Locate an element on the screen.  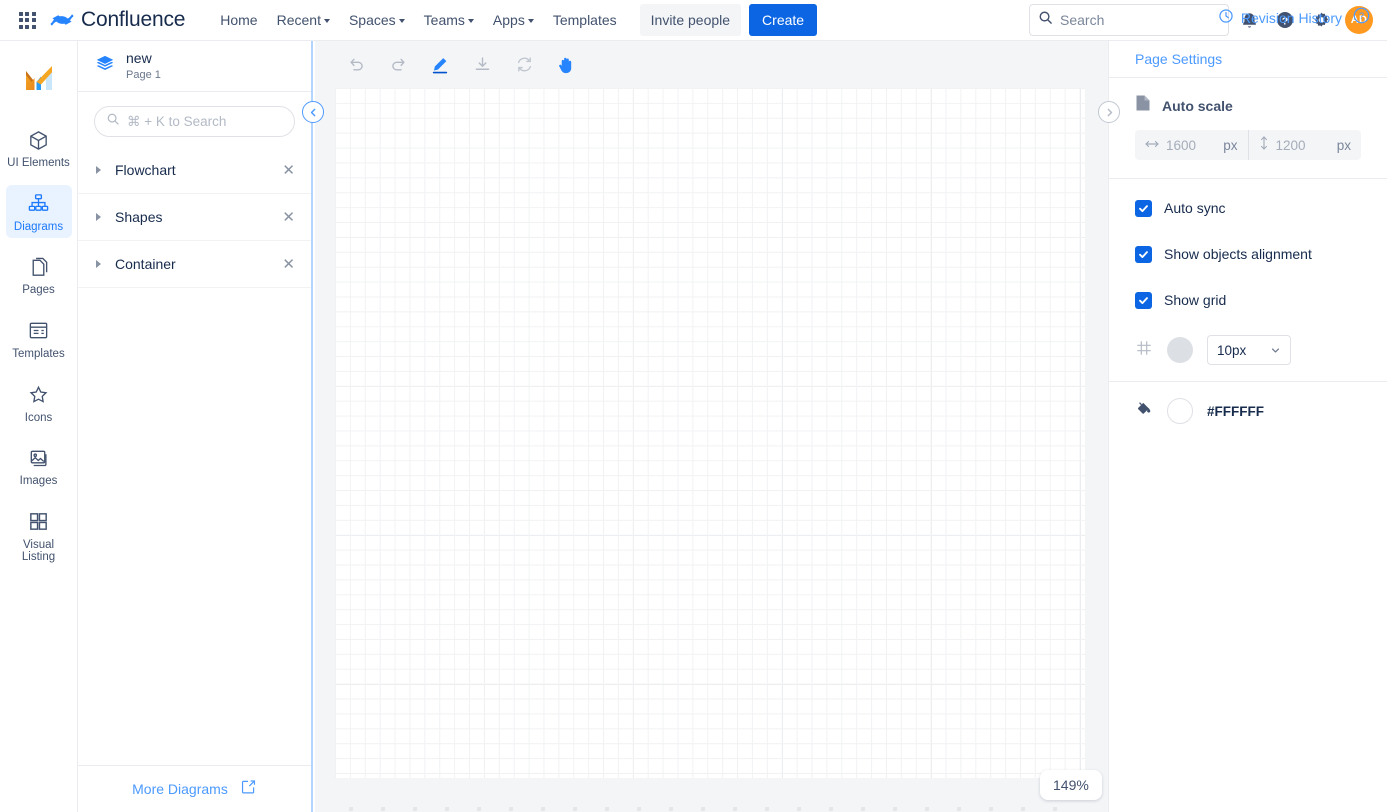
layers-icon is located at coordinates (105, 66).